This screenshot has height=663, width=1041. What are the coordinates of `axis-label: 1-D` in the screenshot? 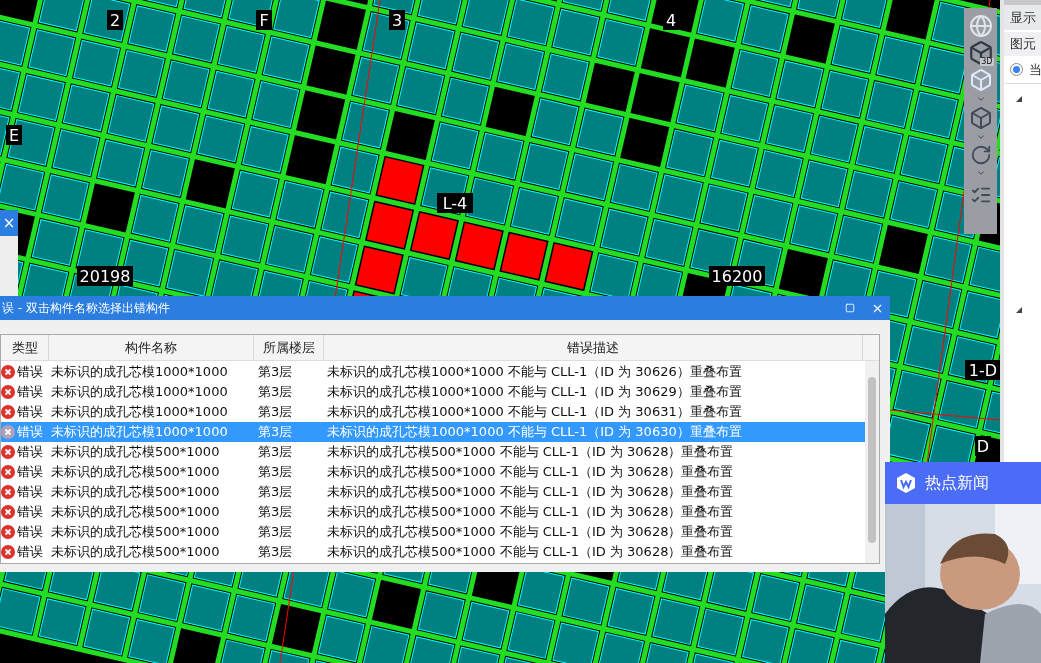 It's located at (983, 370).